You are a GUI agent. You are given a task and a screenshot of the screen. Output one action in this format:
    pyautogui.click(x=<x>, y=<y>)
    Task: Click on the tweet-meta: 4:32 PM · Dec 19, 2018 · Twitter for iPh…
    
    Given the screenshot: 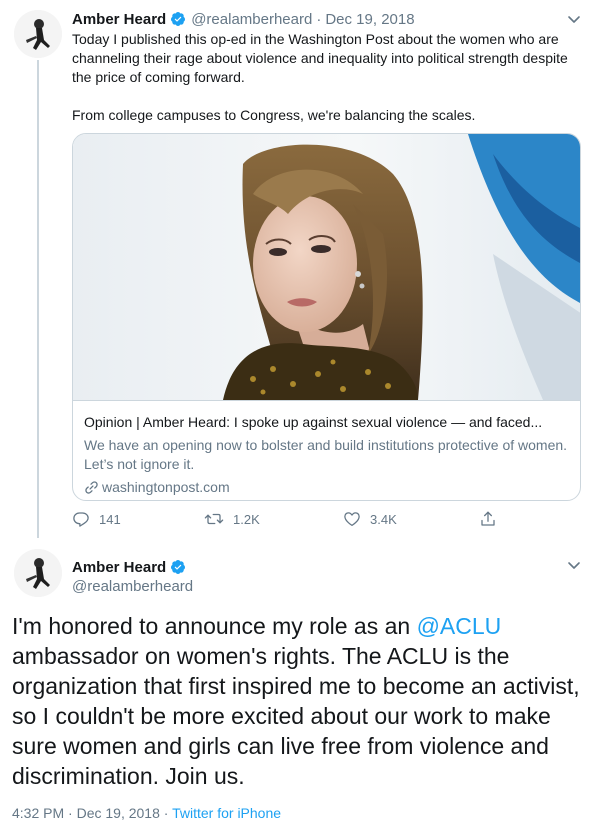 What is the action you would take?
    pyautogui.click(x=146, y=813)
    